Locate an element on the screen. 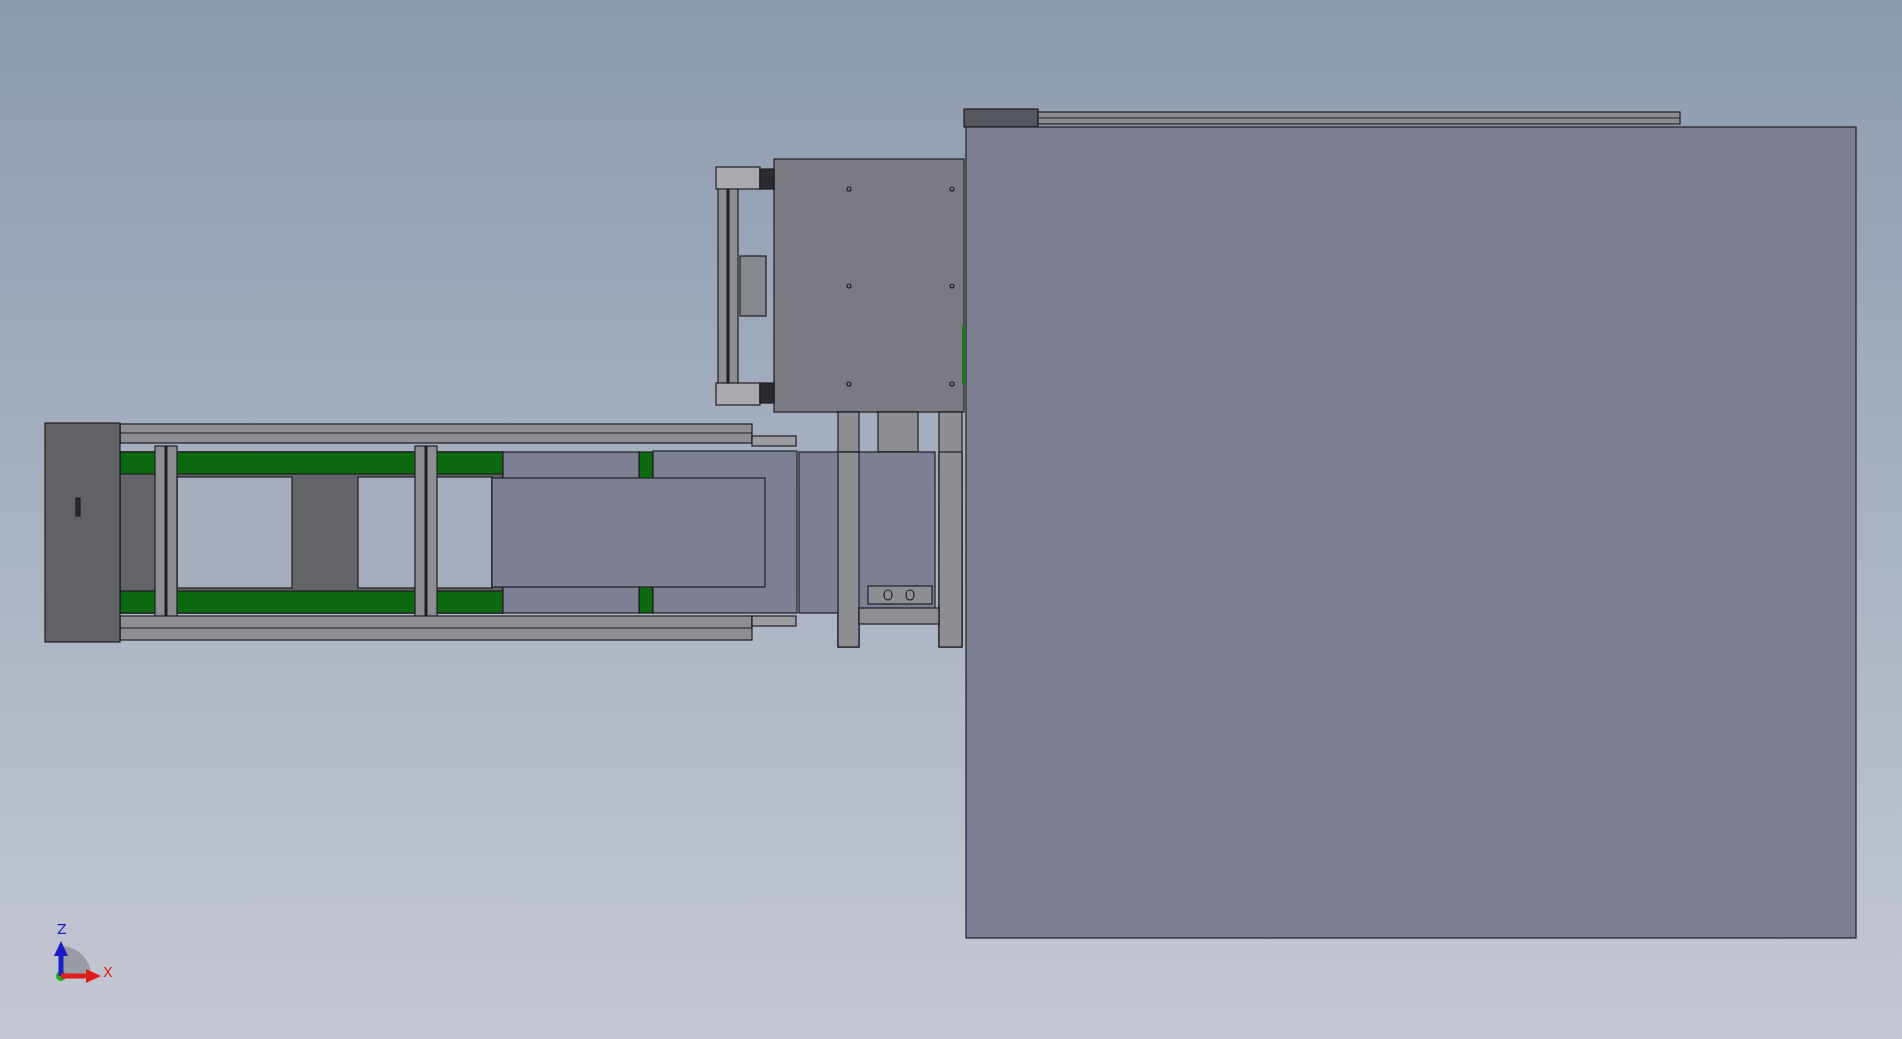  axis-label: X is located at coordinates (108, 972).